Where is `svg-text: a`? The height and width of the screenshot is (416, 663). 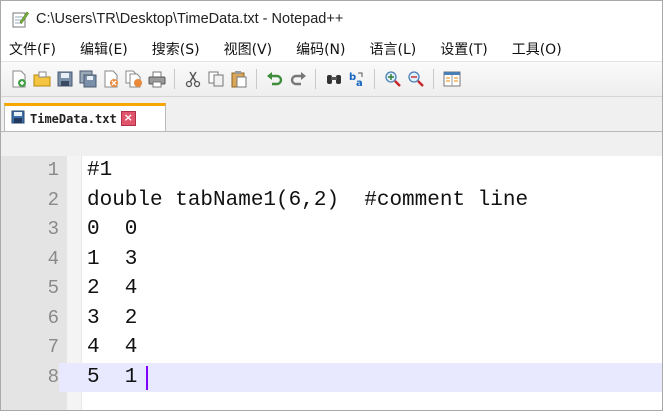
svg-text: a is located at coordinates (359, 83).